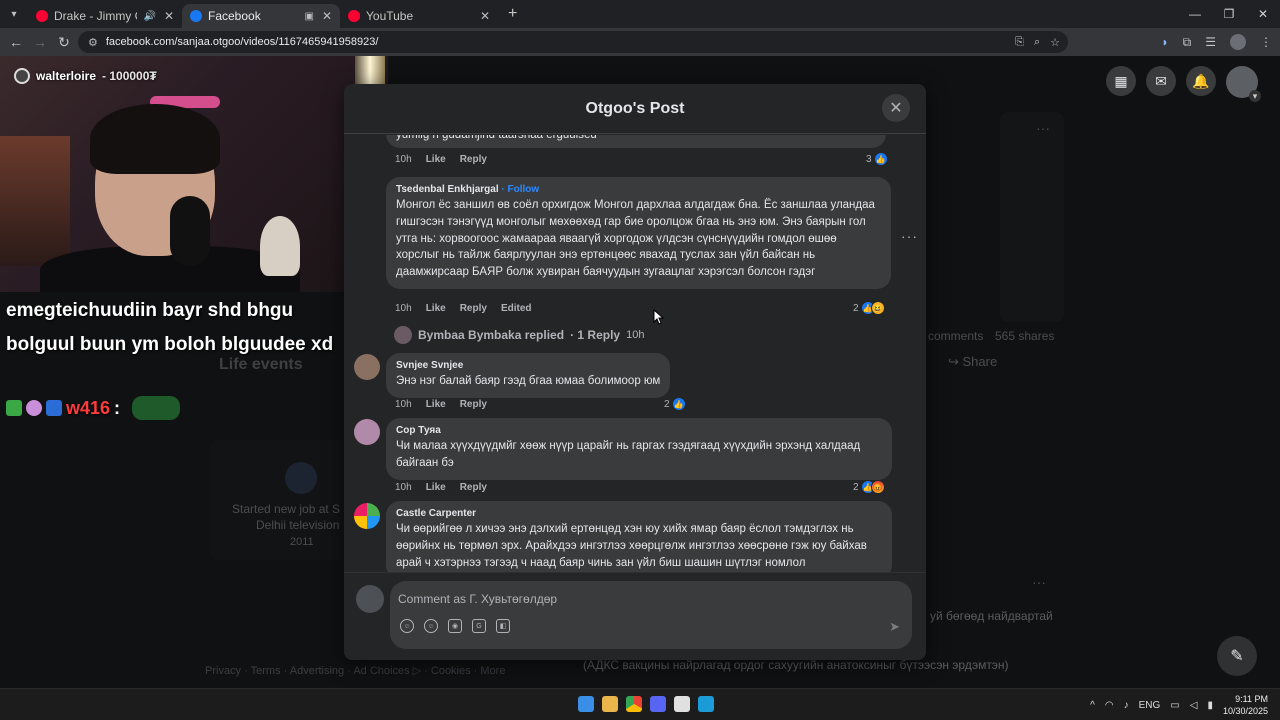  What do you see at coordinates (1229, 14) in the screenshot?
I see `restore-icon: ❐` at bounding box center [1229, 14].